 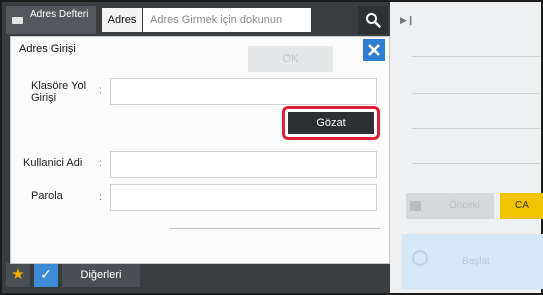 What do you see at coordinates (101, 275) in the screenshot?
I see `others-button: Diğerleri` at bounding box center [101, 275].